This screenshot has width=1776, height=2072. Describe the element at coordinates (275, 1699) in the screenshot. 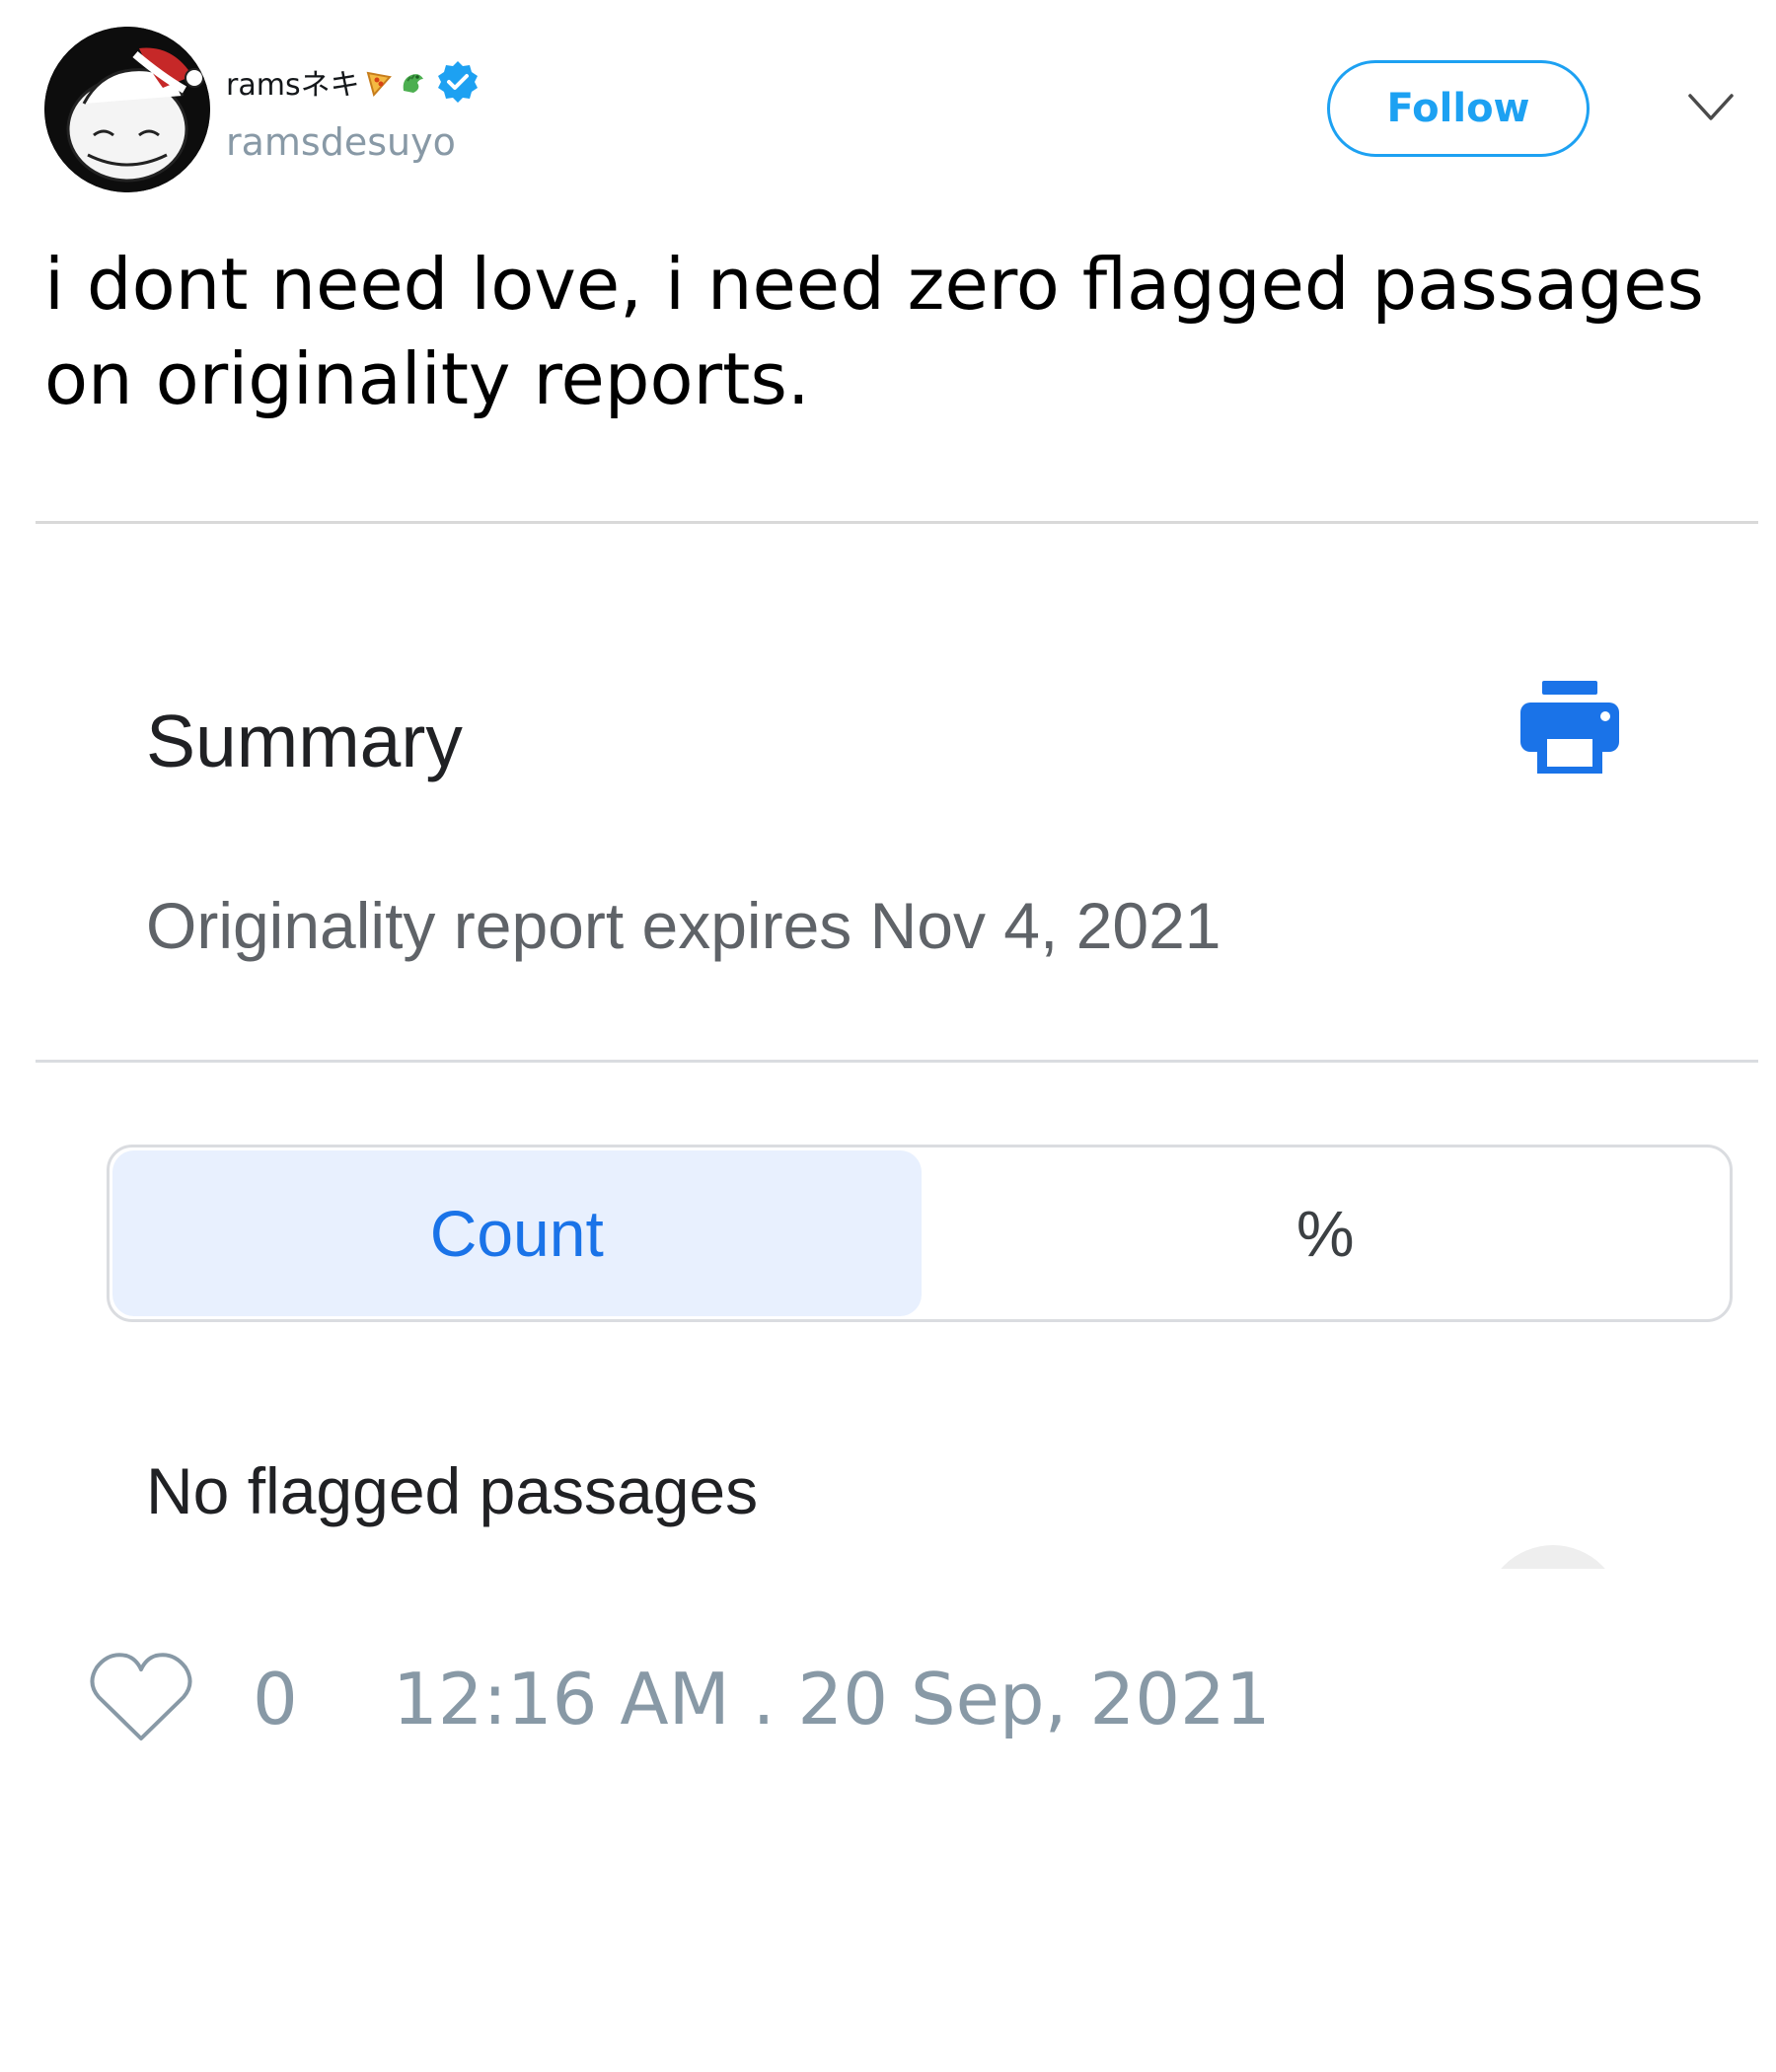

I see `like-count: 0` at that location.